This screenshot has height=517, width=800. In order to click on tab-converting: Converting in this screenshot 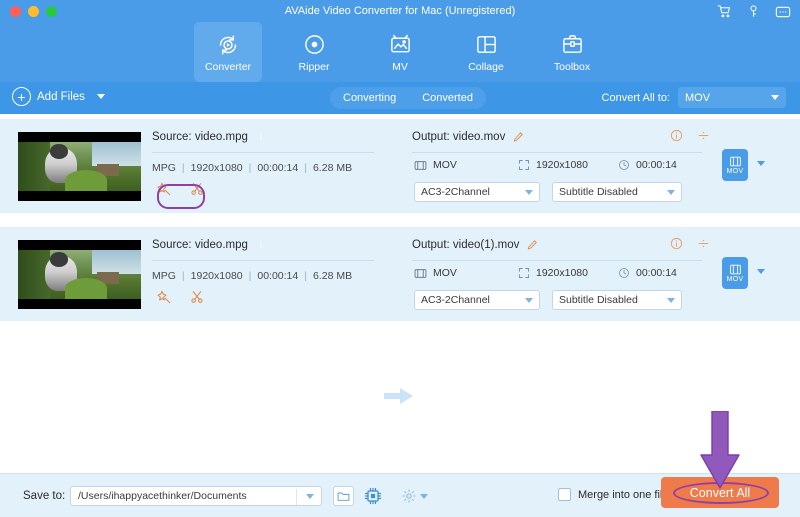, I will do `click(369, 98)`.